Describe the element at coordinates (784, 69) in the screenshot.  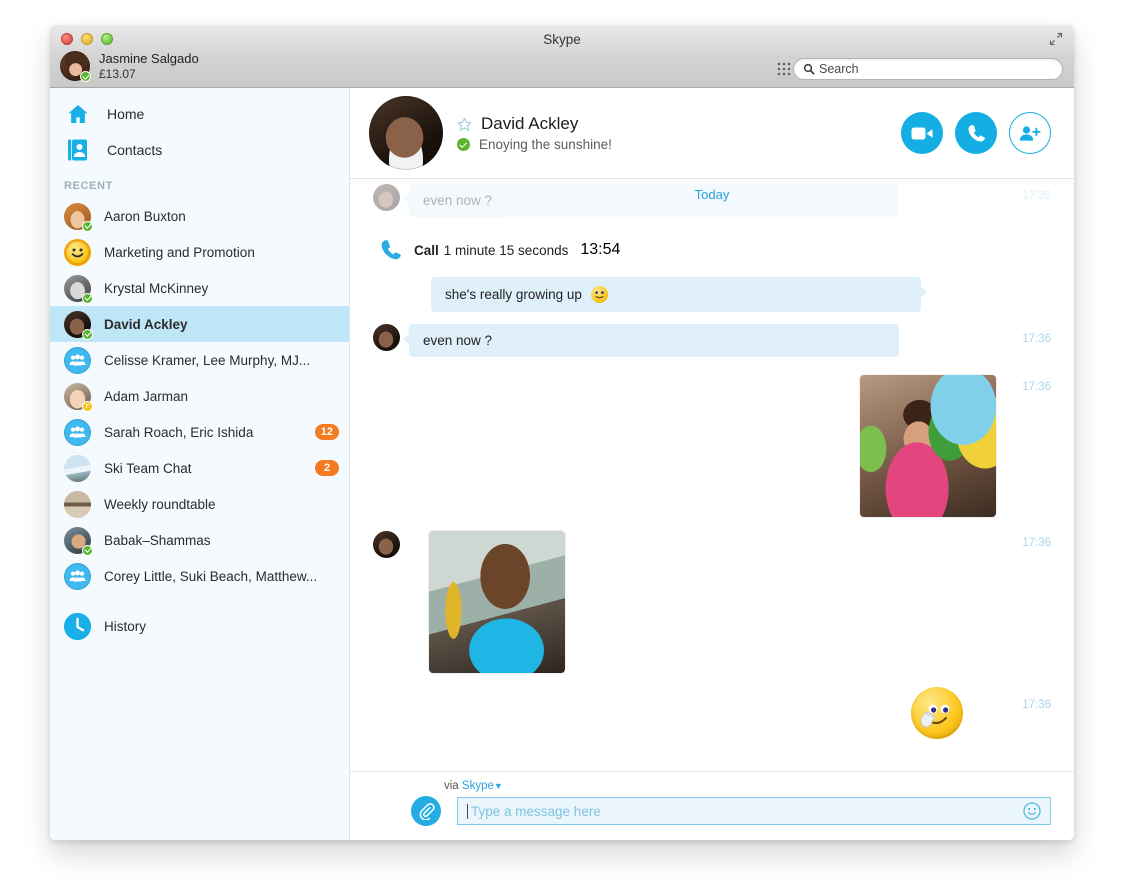
I see `grid-icon` at that location.